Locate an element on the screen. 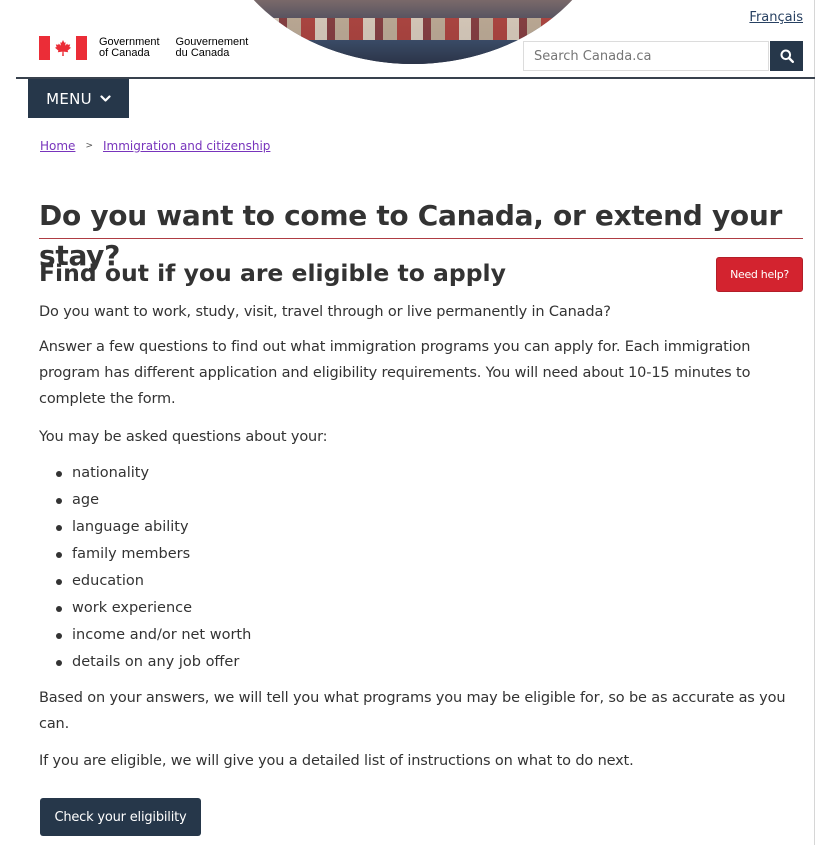 This screenshot has height=845, width=817. list-item-text: details on any job offer is located at coordinates (156, 662).